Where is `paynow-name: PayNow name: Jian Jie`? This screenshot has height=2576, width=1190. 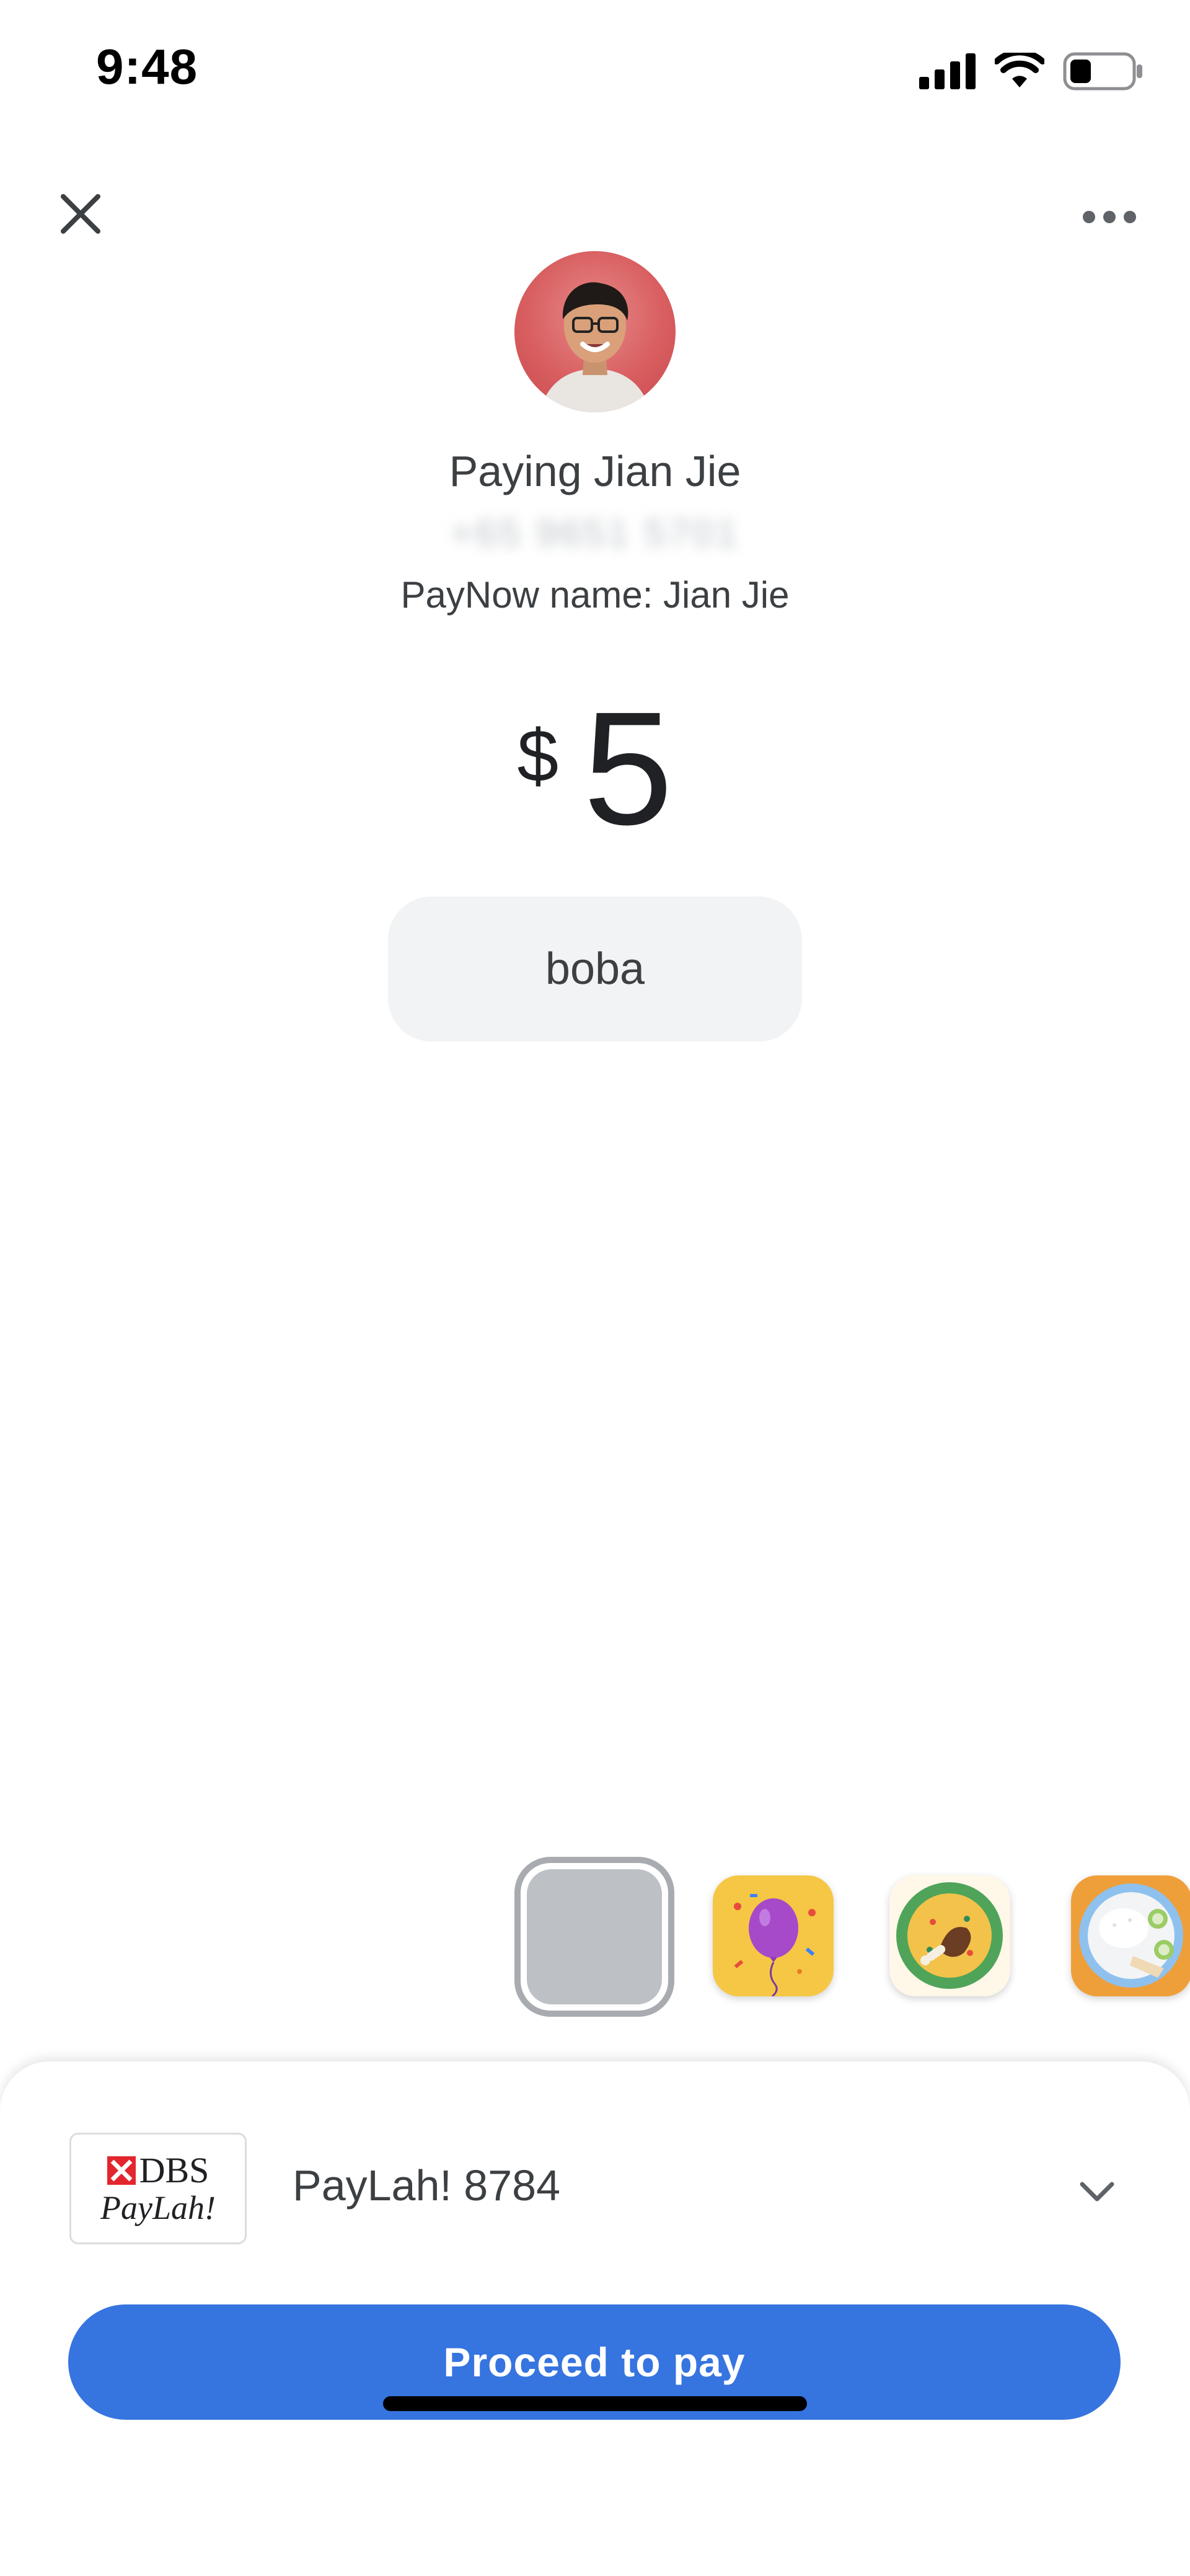
paynow-name: PayNow name: Jian Jie is located at coordinates (595, 595).